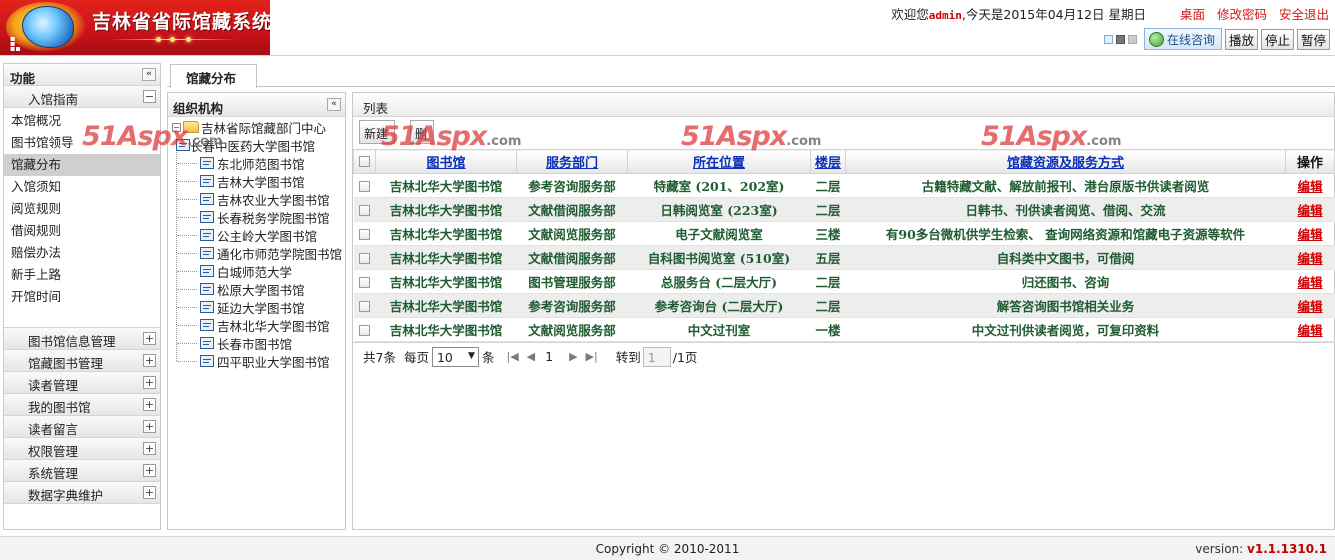  What do you see at coordinates (656, 356) in the screenshot?
I see `goto-page-input: 1` at bounding box center [656, 356].